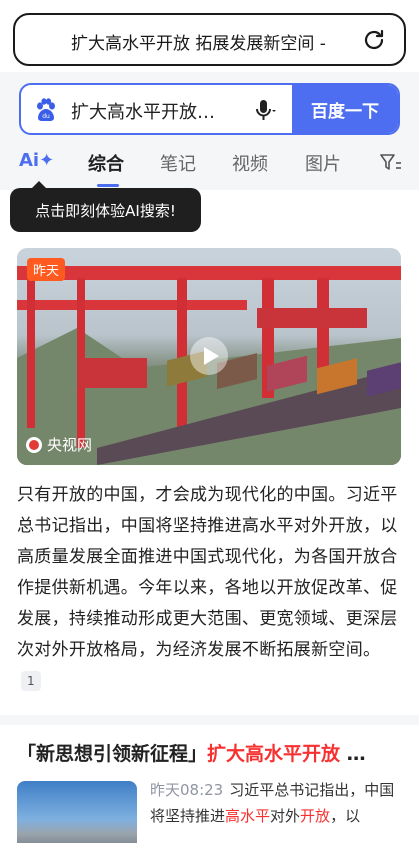 This screenshot has width=419, height=843. What do you see at coordinates (198, 41) in the screenshot?
I see `address-bar-text: 扩大高水平开放 拓展发展新空间 -` at bounding box center [198, 41].